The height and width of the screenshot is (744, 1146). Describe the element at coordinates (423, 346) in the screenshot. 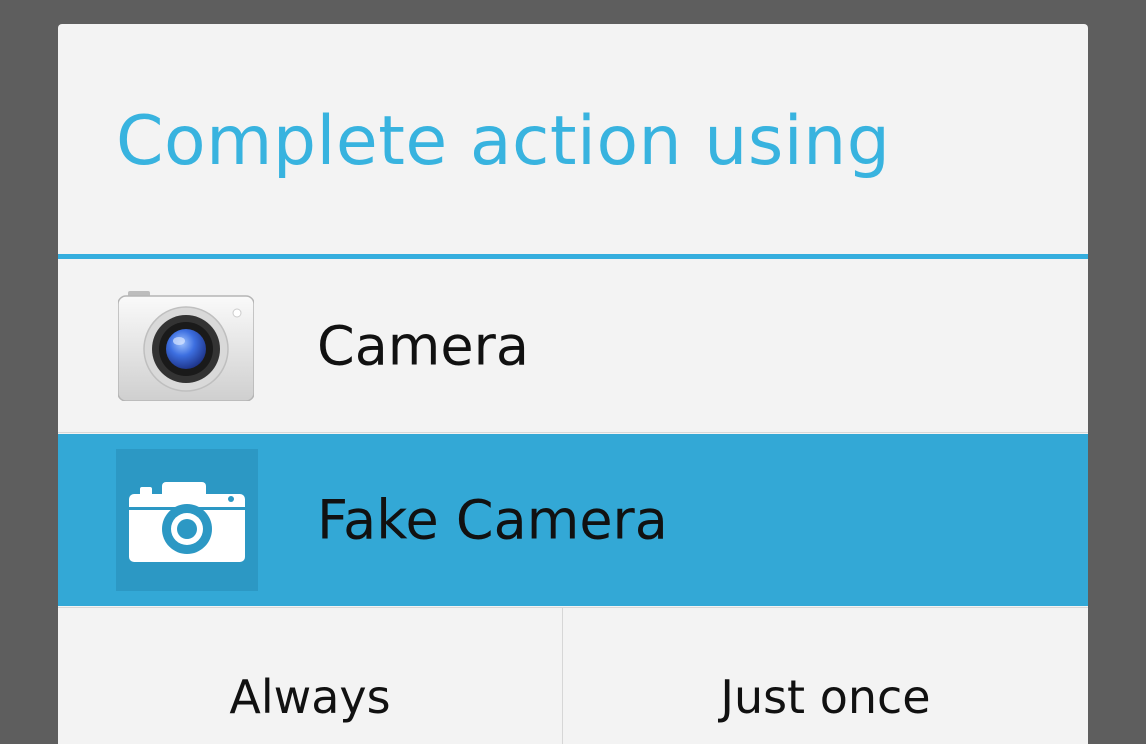

I see `app-option-label: Camera` at that location.